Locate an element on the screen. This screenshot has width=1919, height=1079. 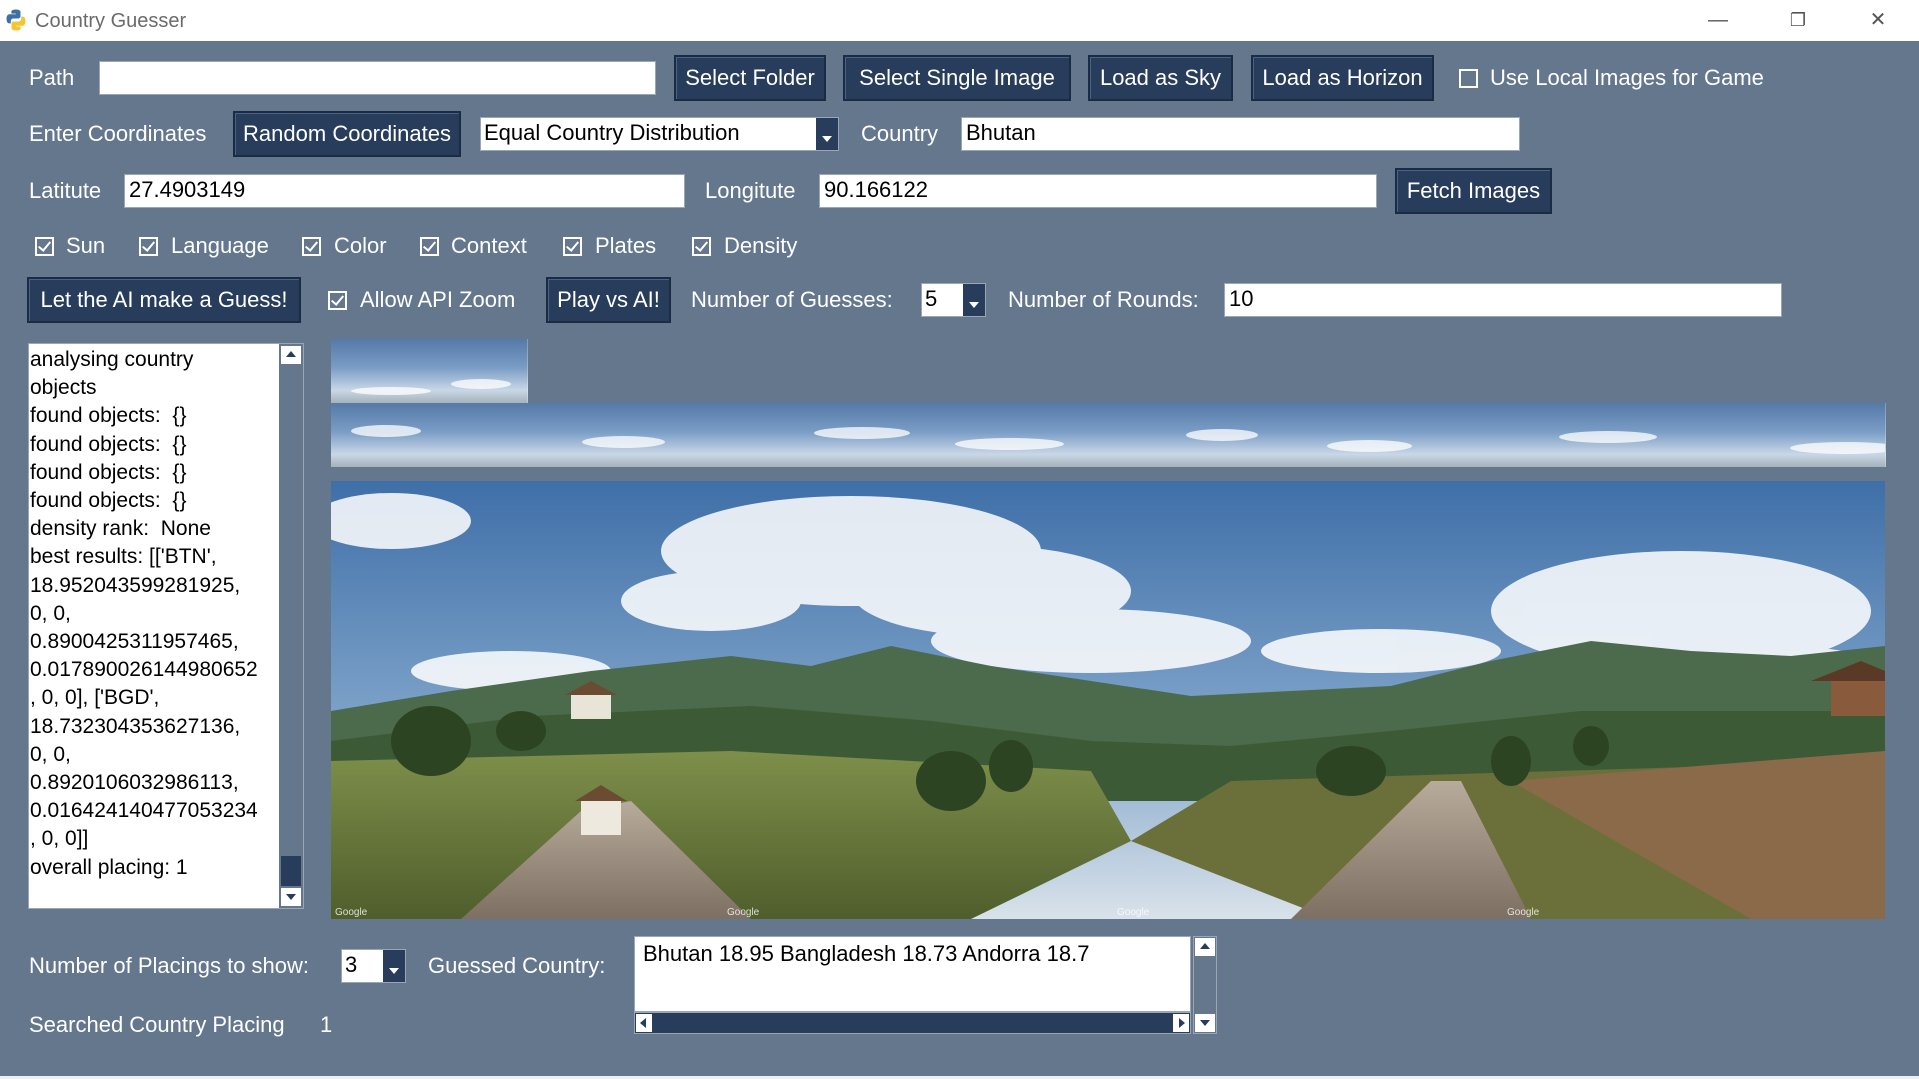
use-local-images-checkbox is located at coordinates (1468, 78).